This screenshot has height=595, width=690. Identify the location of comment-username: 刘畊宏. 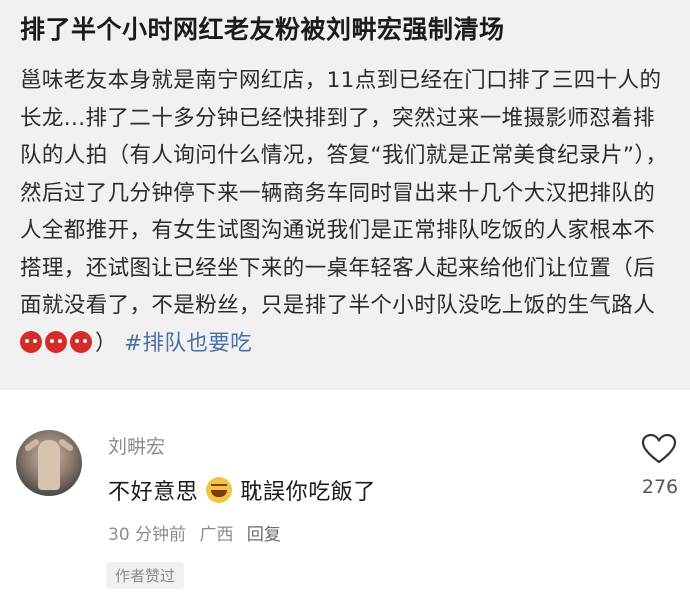
(136, 445).